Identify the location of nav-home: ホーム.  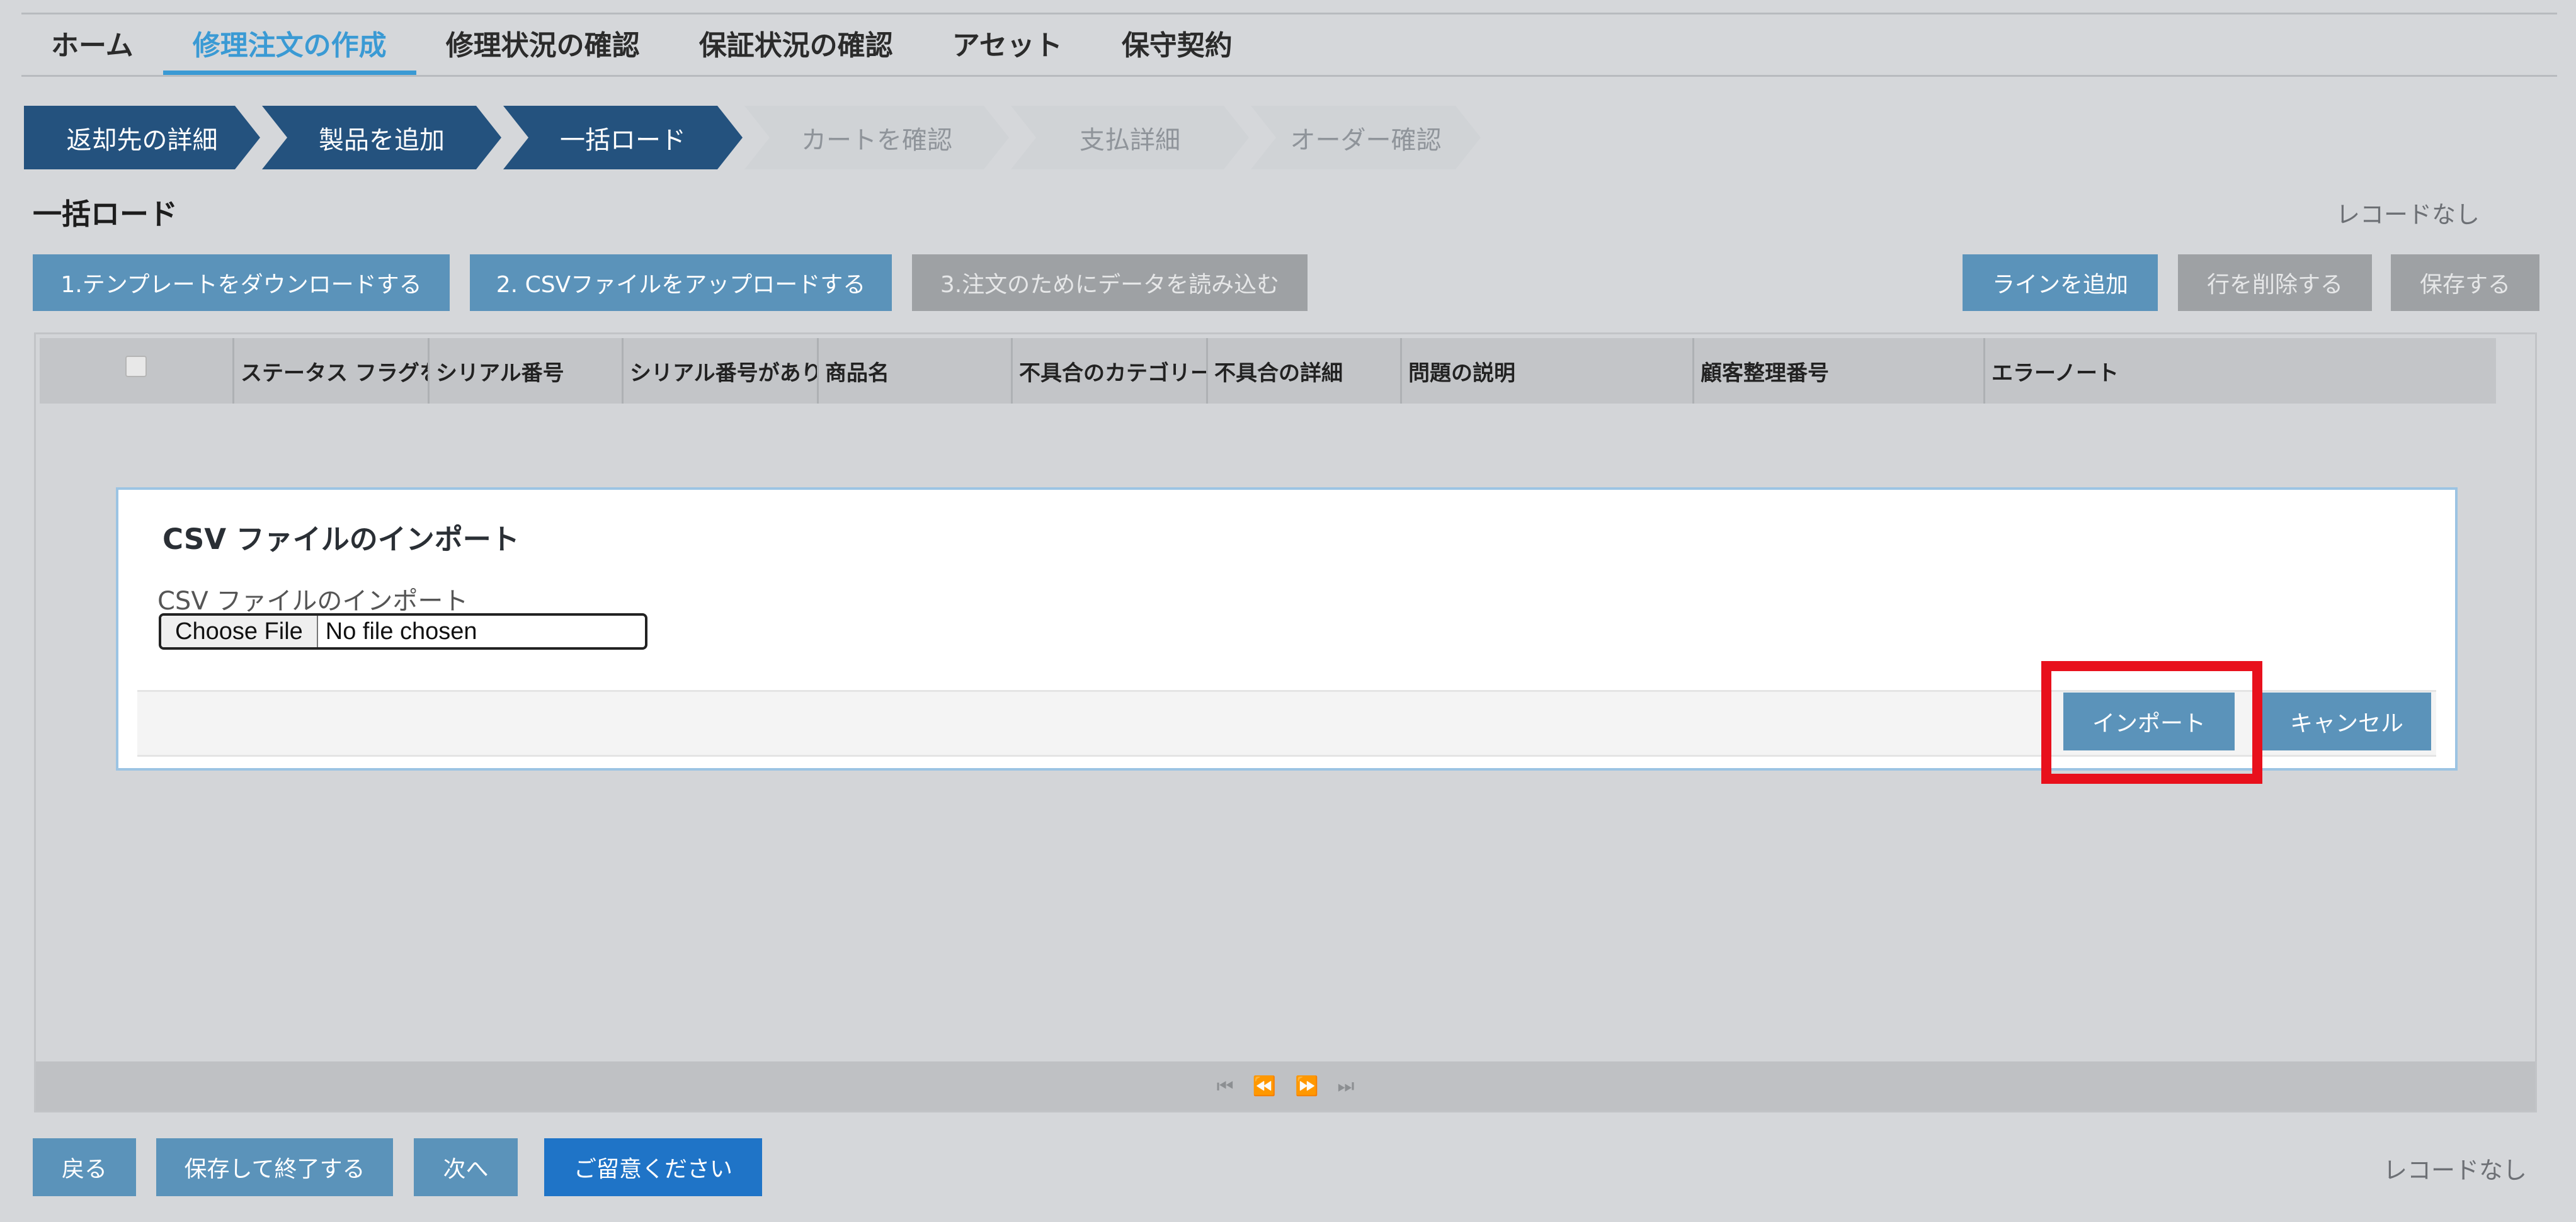
(92, 44).